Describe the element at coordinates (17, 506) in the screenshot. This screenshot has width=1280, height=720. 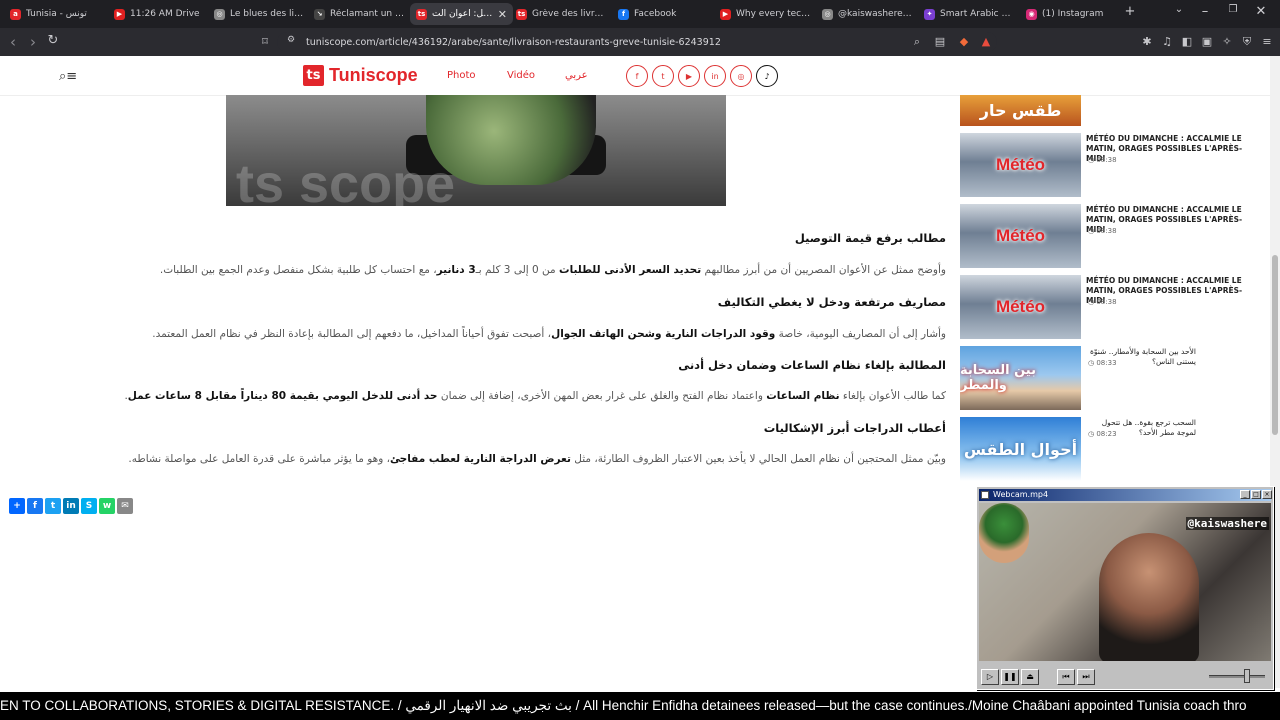
I see `share-icon: +` at that location.